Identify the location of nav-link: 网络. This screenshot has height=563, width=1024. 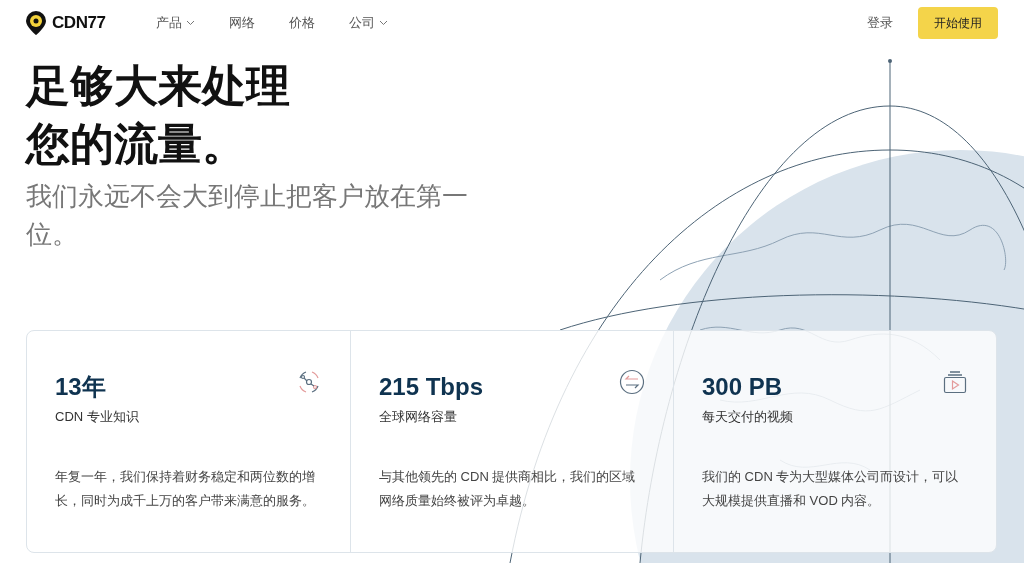
(241, 22).